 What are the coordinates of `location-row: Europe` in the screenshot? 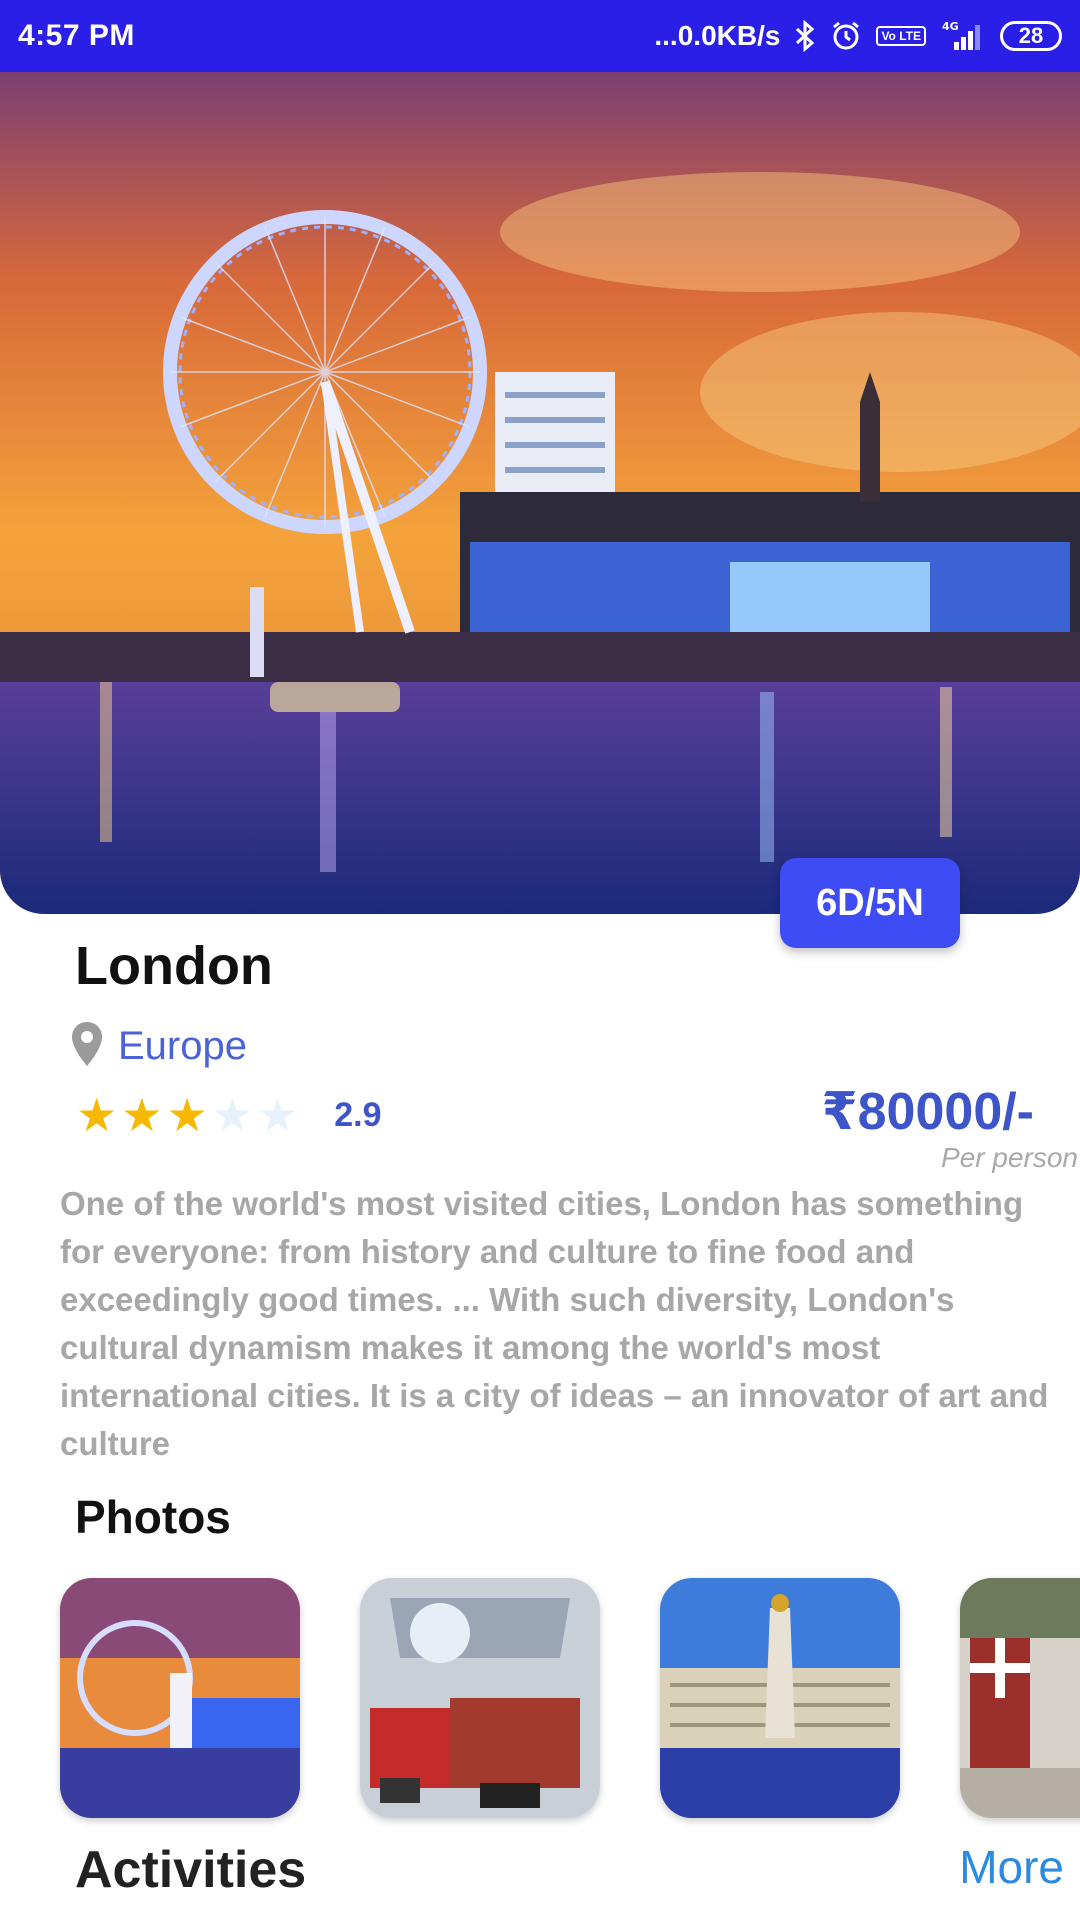 It's located at (158, 1046).